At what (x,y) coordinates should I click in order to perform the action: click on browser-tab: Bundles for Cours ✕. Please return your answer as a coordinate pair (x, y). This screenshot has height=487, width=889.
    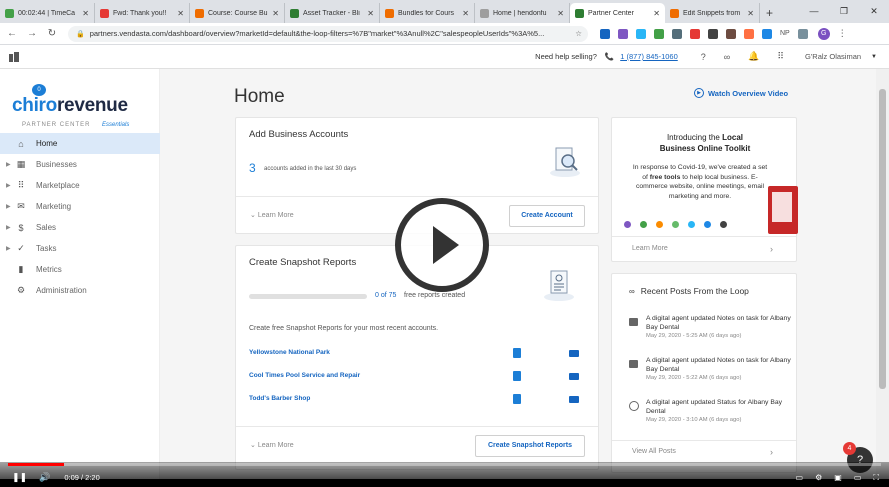
    Looking at the image, I should click on (427, 13).